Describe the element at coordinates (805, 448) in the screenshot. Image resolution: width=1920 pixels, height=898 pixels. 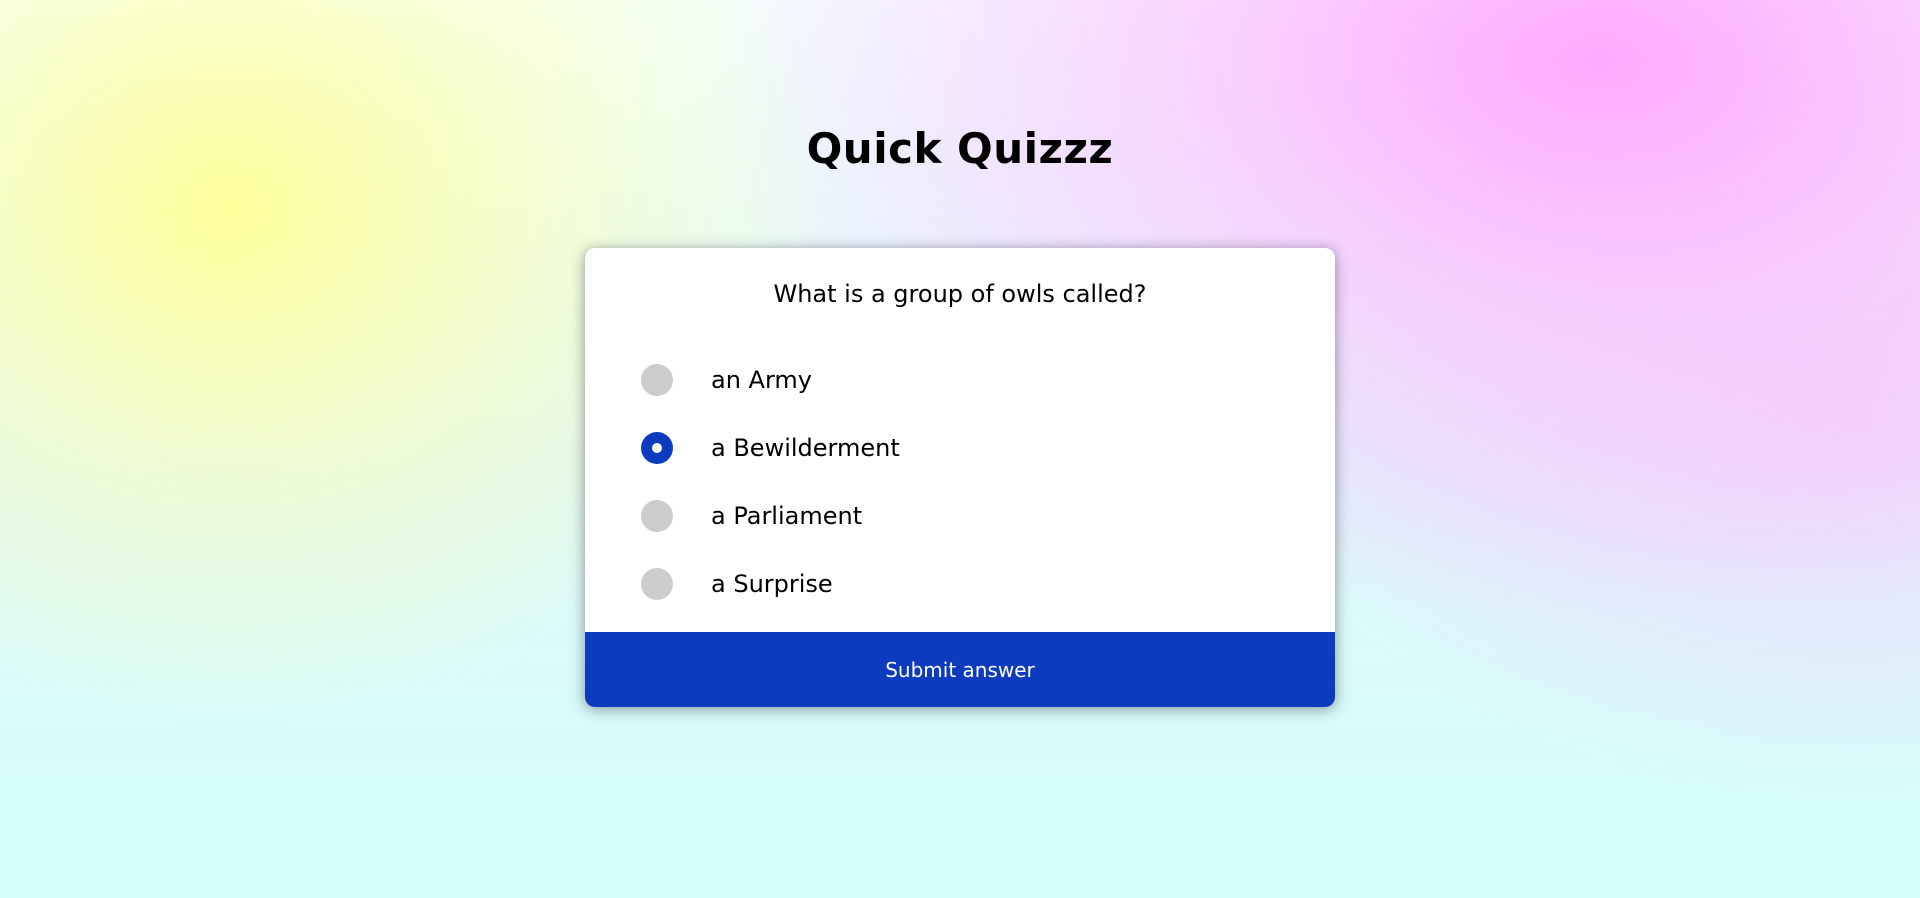
I see `answer-option-label: a Bewilderment` at that location.